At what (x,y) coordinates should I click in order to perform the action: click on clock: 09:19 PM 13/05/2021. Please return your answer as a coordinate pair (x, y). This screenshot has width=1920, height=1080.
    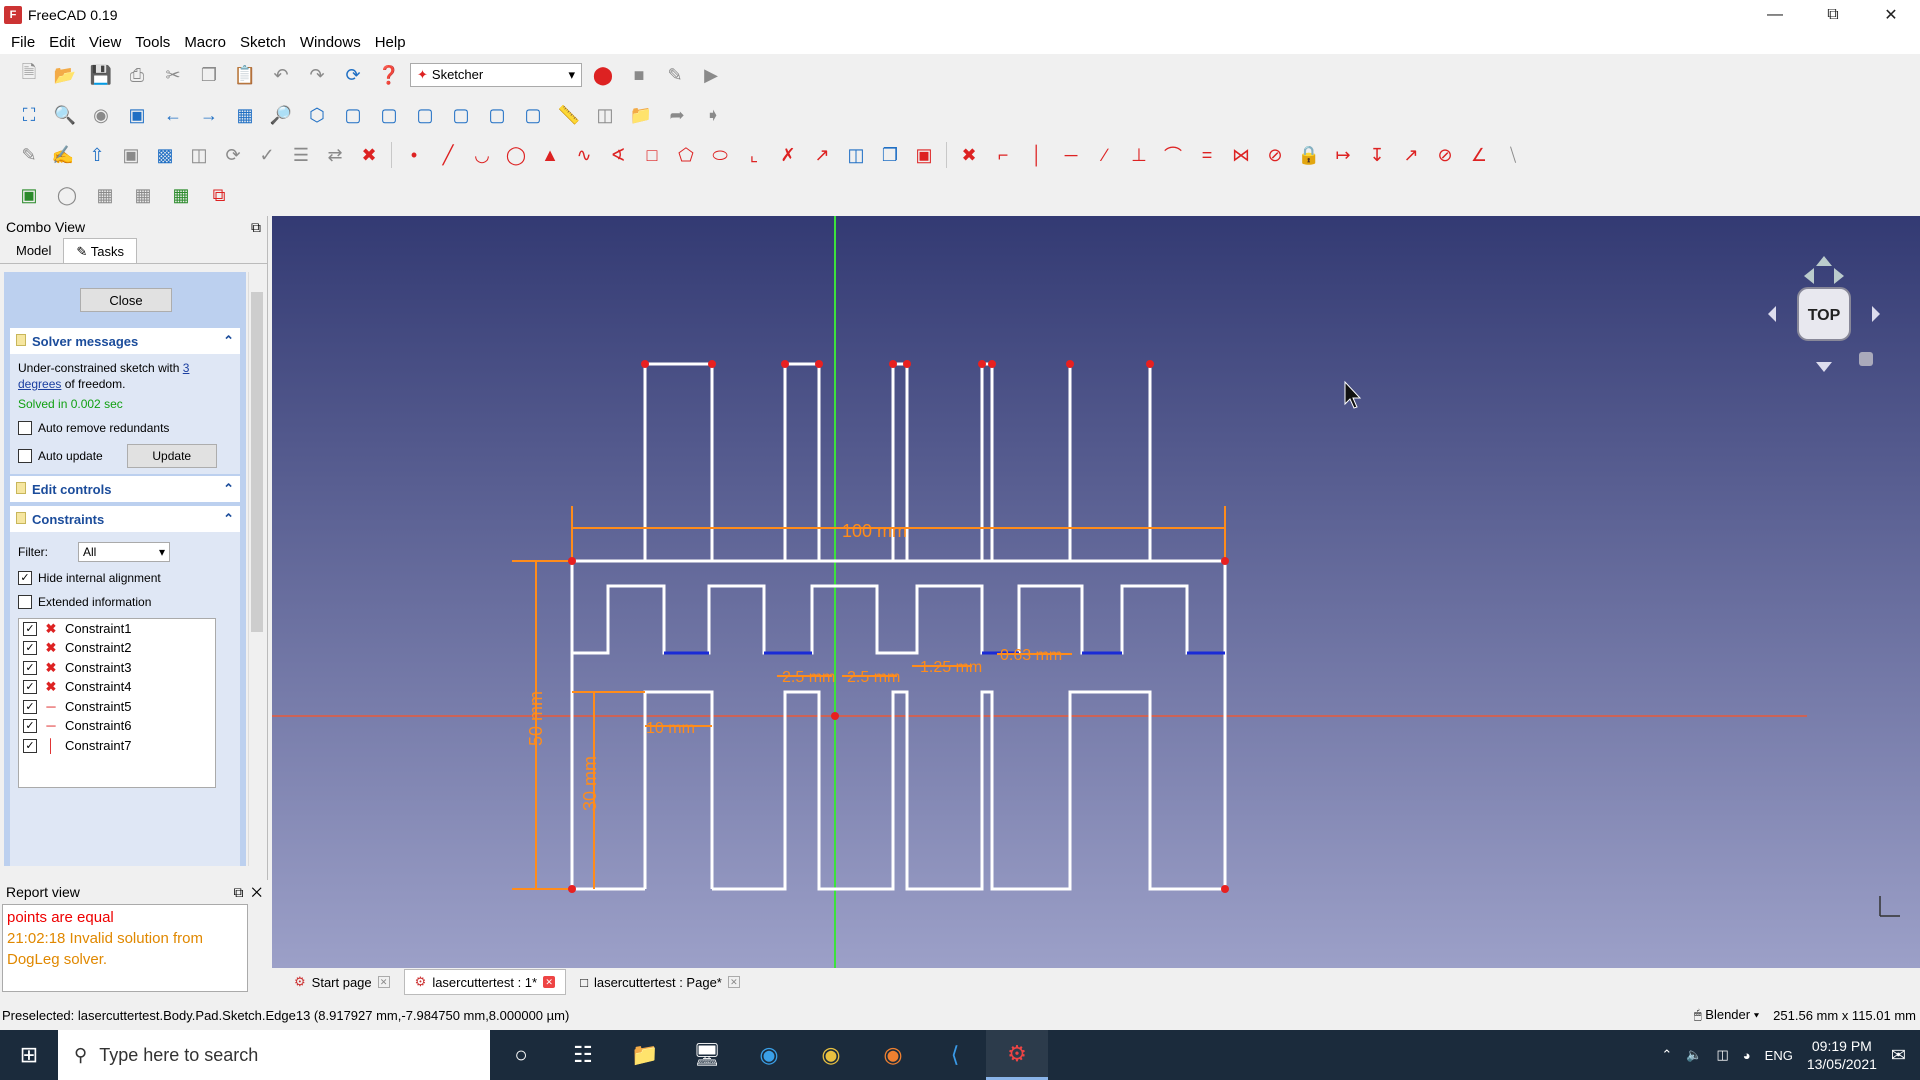
    Looking at the image, I should click on (1842, 1055).